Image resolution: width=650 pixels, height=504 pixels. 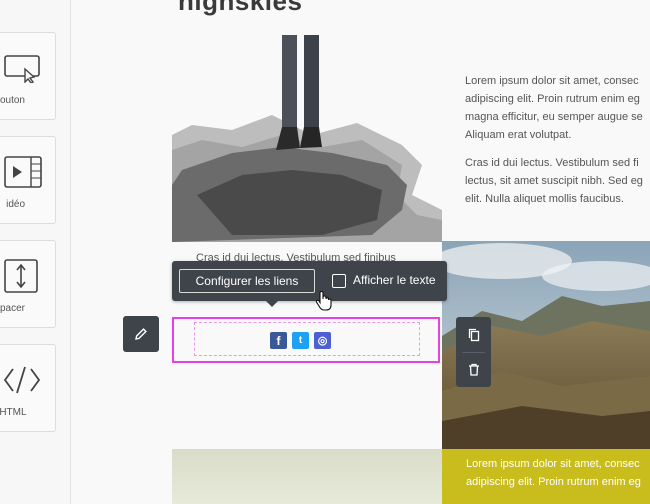 What do you see at coordinates (307, 476) in the screenshot?
I see `bottom-photo` at bounding box center [307, 476].